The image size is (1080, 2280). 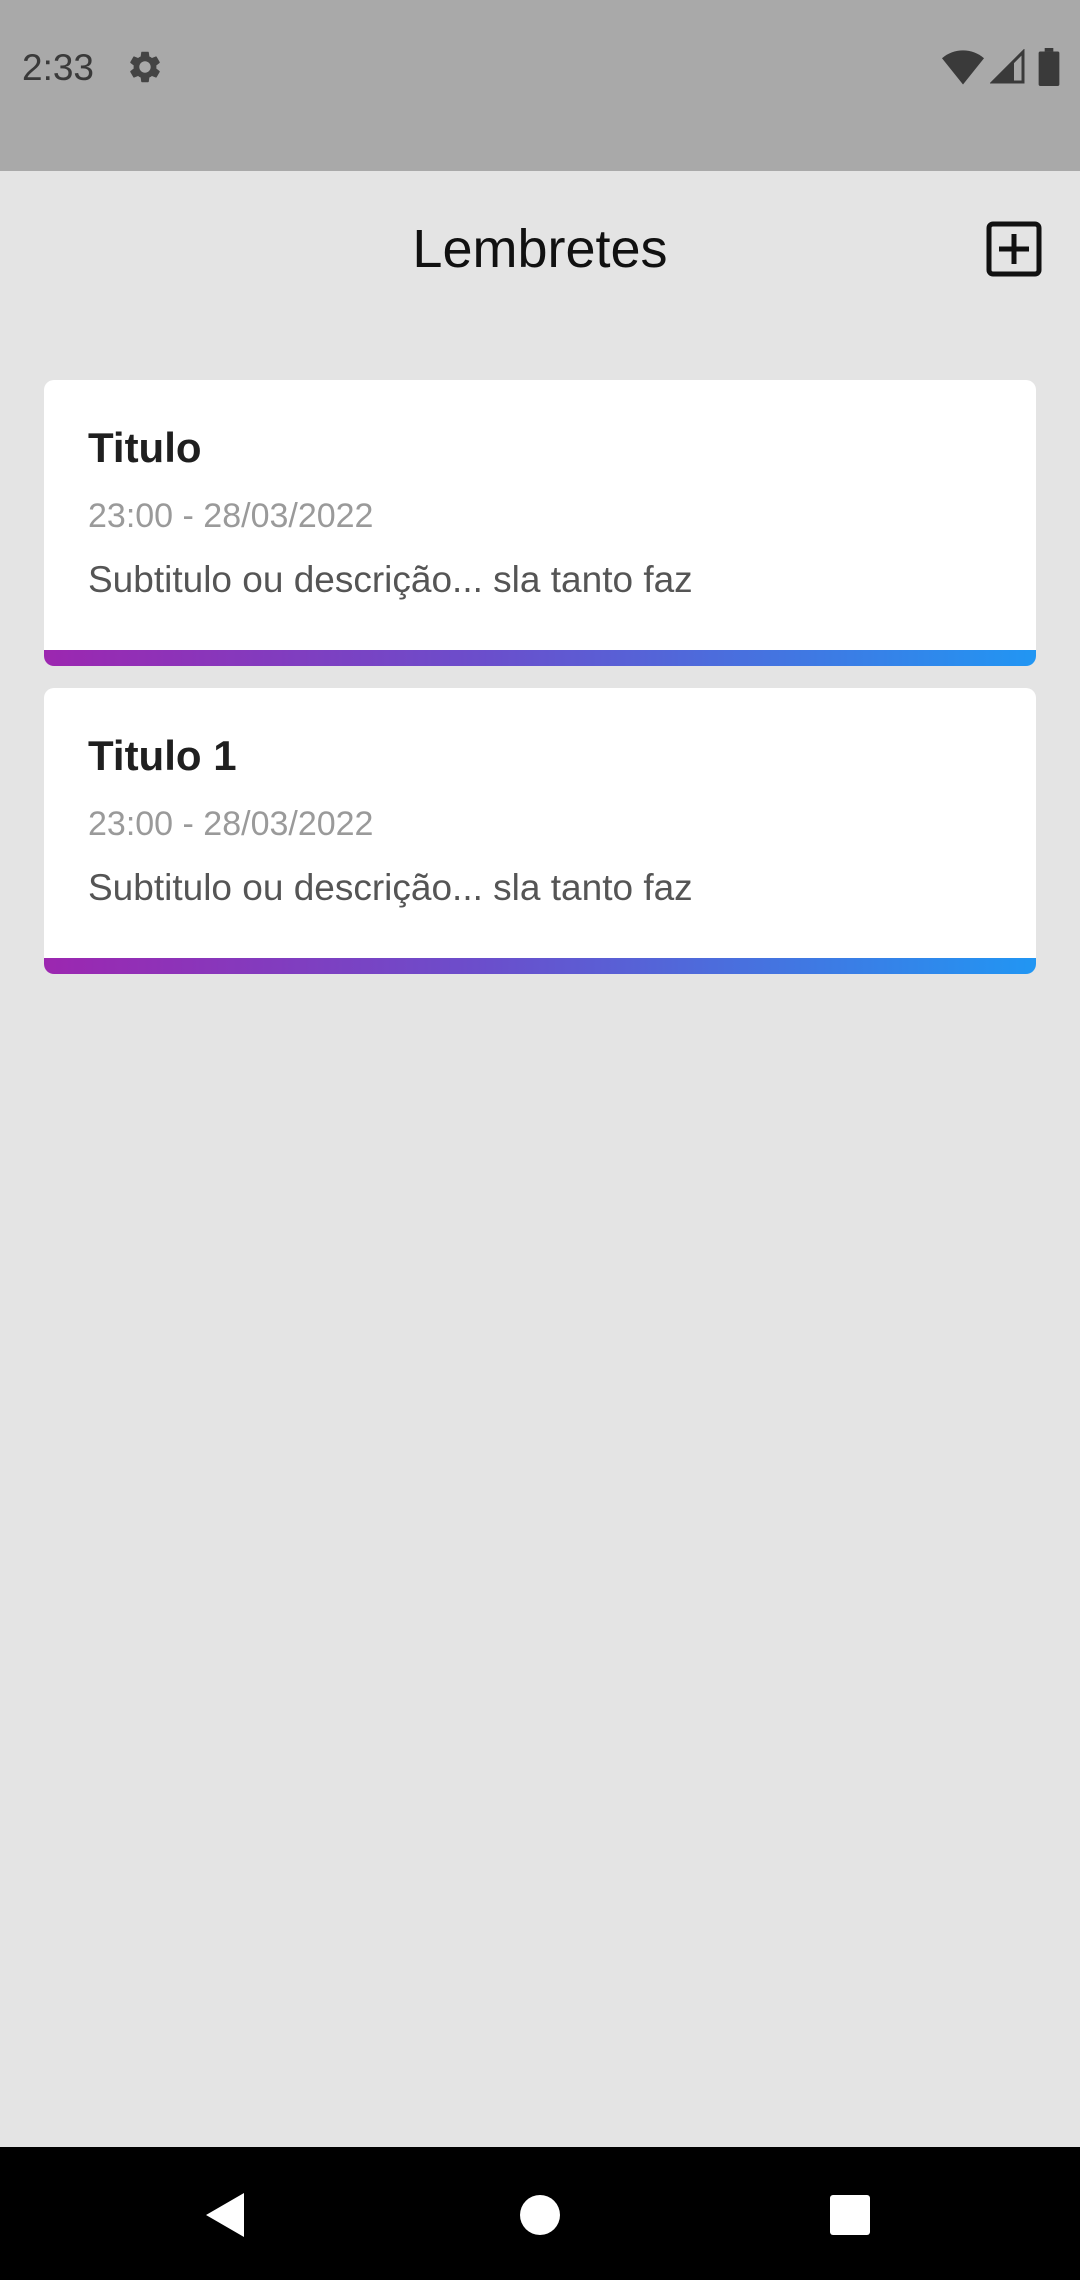 What do you see at coordinates (963, 67) in the screenshot?
I see `wifi-icon` at bounding box center [963, 67].